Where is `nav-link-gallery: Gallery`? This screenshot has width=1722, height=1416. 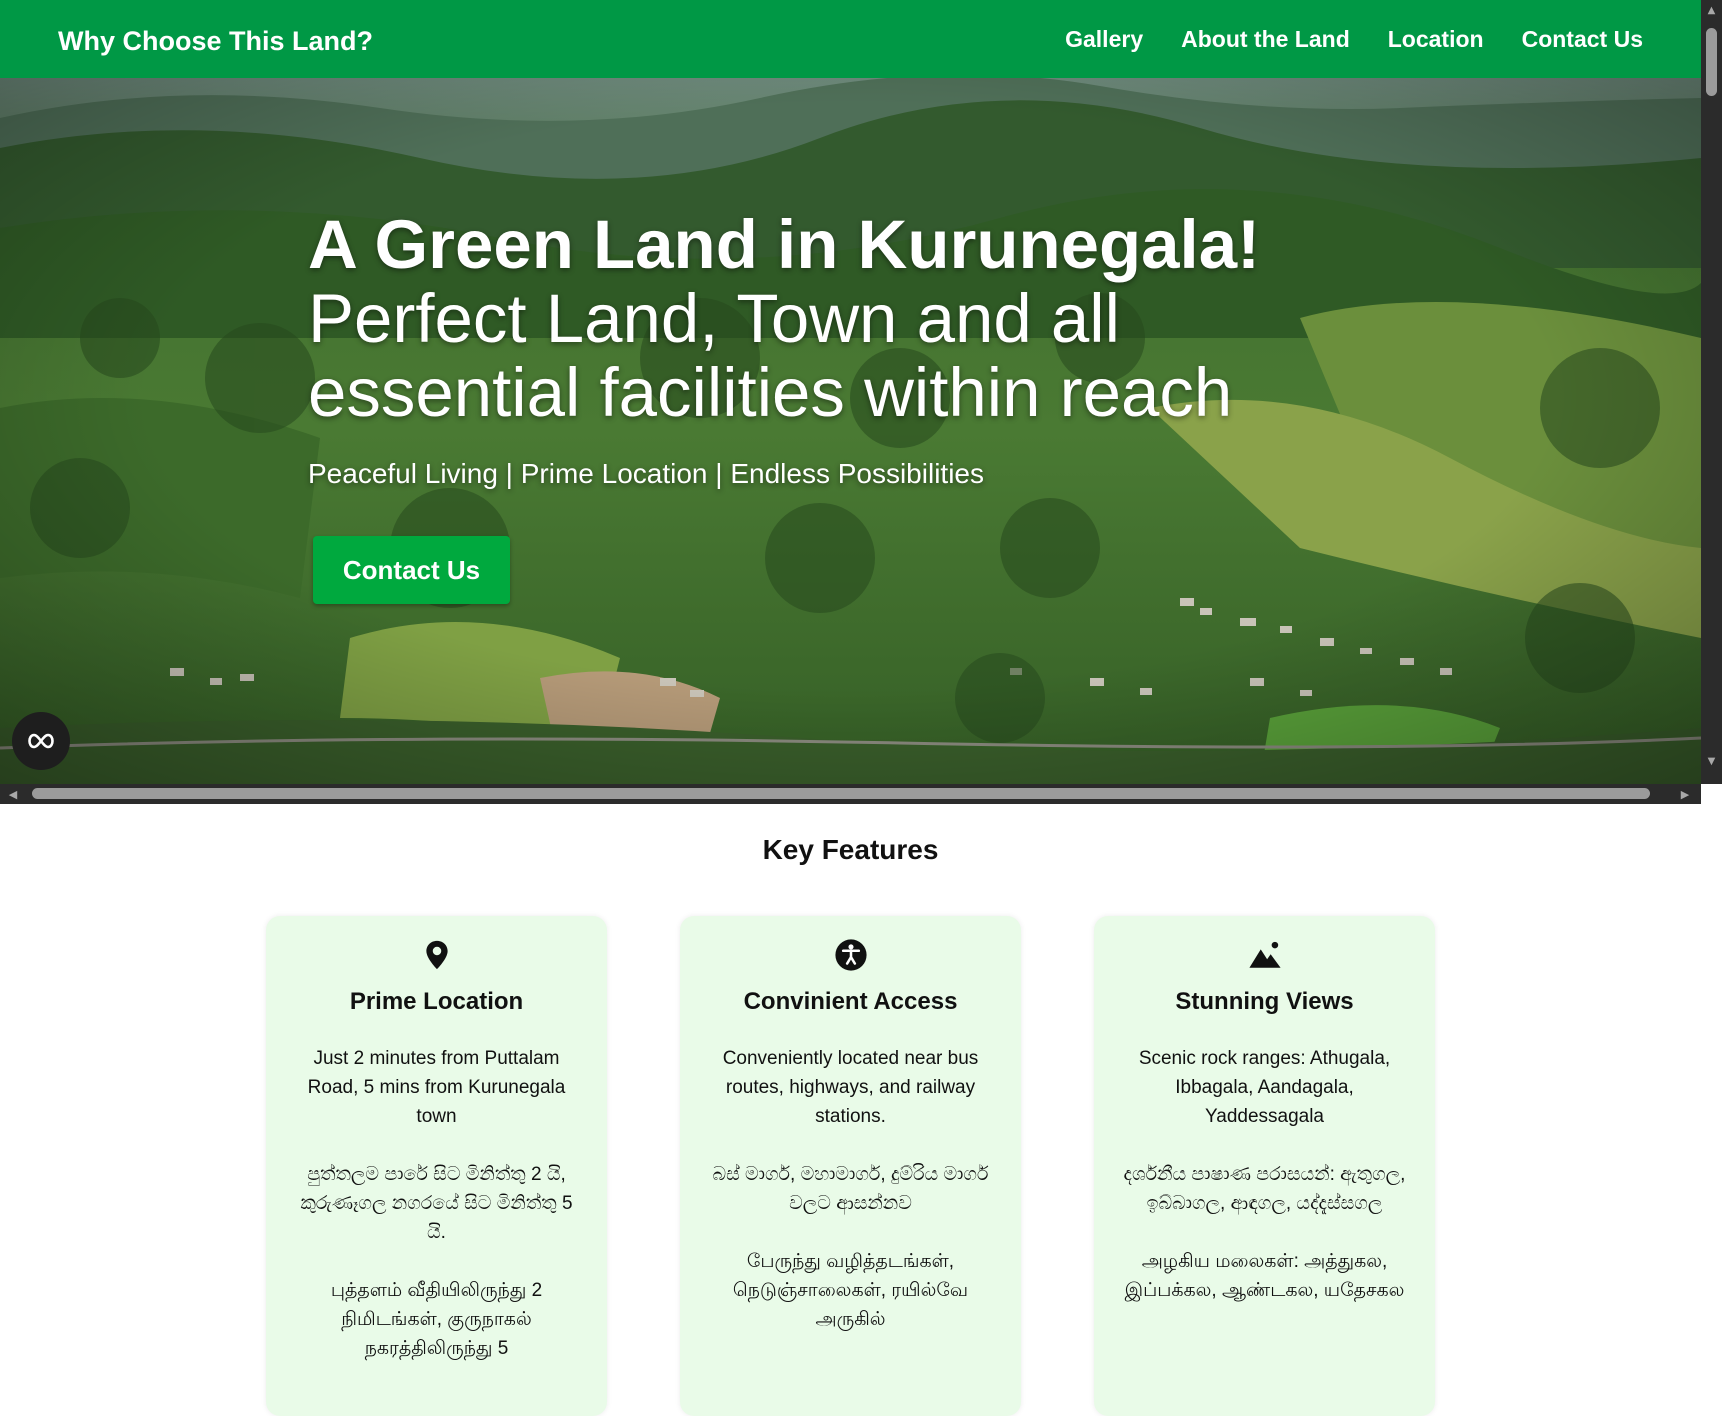
nav-link-gallery: Gallery is located at coordinates (1104, 39).